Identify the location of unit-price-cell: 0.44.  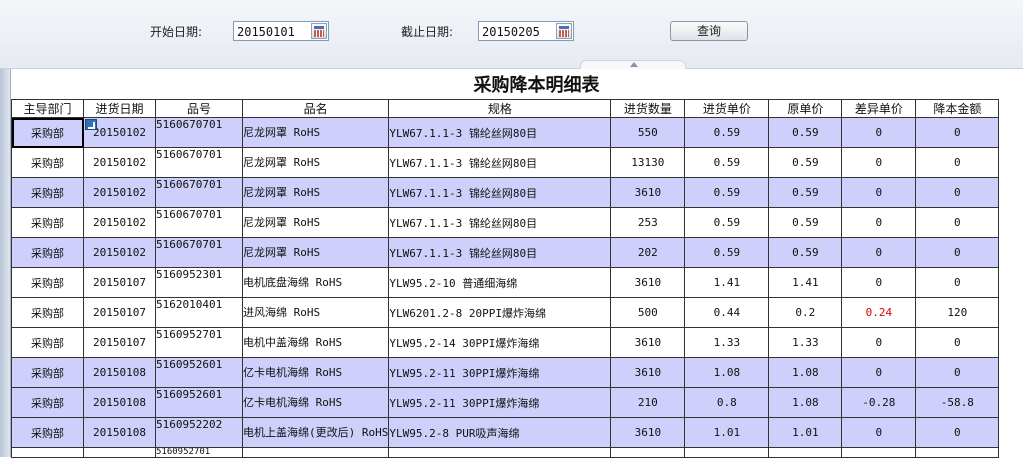
(727, 312).